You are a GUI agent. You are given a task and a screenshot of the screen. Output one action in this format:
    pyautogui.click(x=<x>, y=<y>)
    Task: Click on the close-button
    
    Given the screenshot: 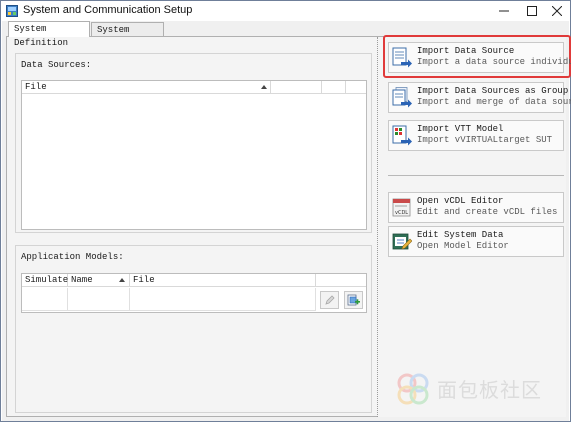 What is the action you would take?
    pyautogui.click(x=557, y=11)
    